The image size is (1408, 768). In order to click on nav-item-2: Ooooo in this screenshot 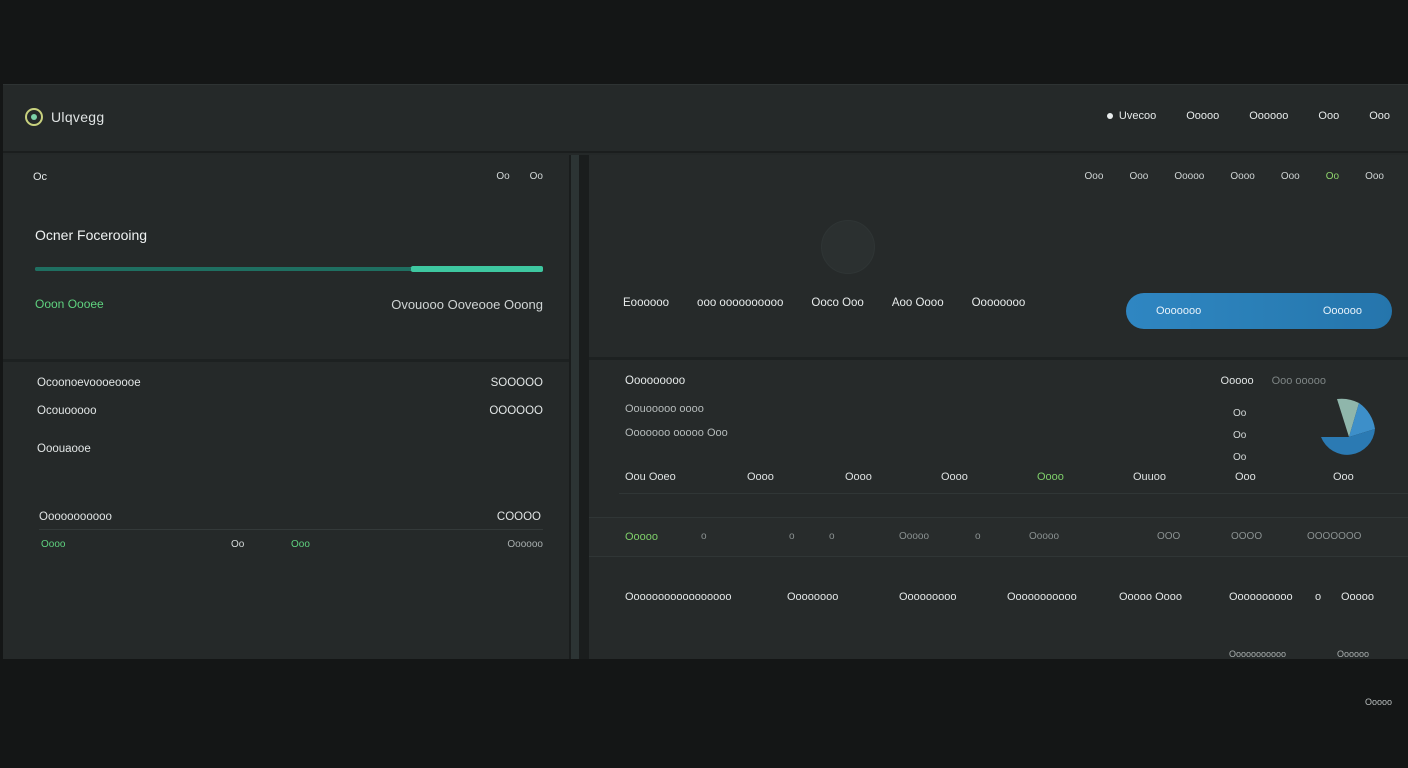, I will do `click(1202, 116)`.